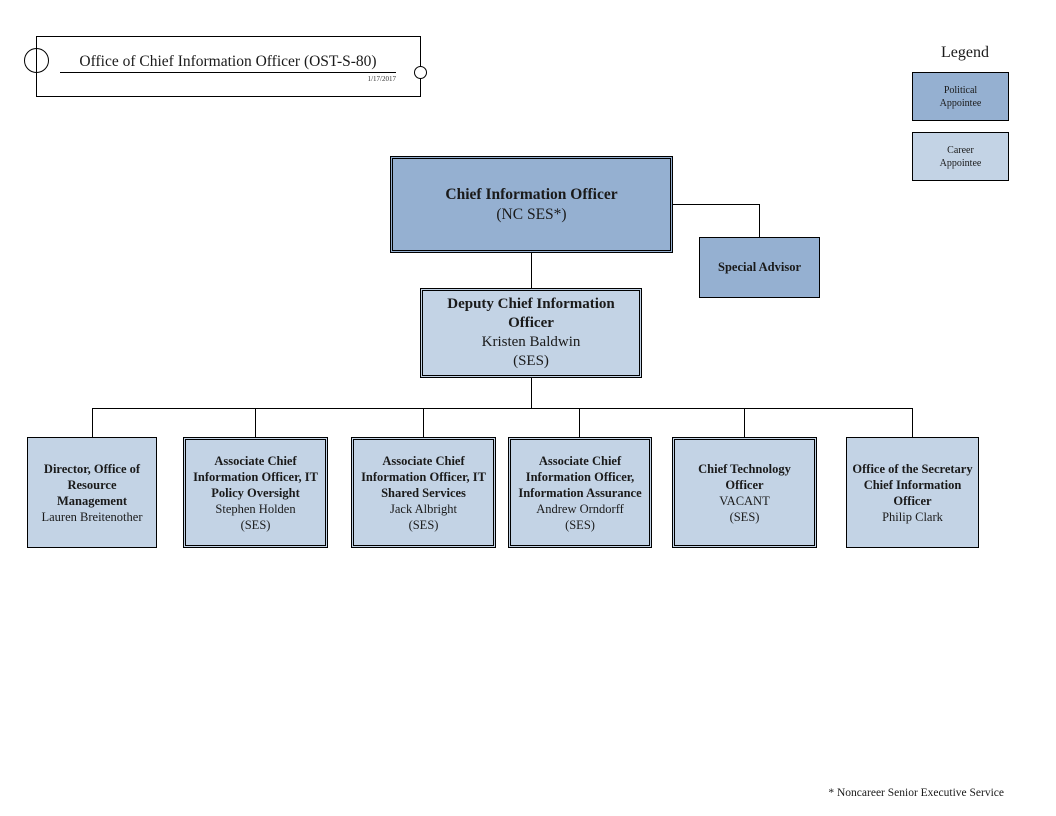  I want to click on node-title: Director, Office of, so click(92, 468).